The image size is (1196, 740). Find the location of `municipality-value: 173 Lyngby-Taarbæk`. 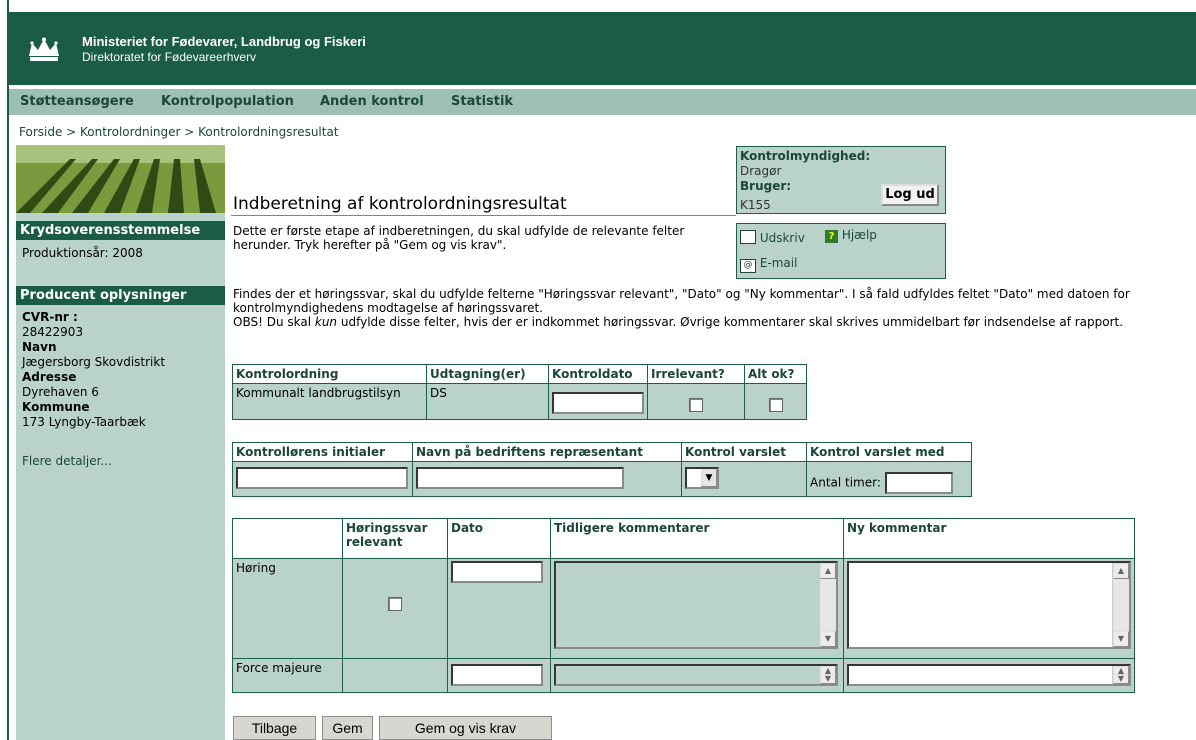

municipality-value: 173 Lyngby-Taarbæk is located at coordinates (84, 422).